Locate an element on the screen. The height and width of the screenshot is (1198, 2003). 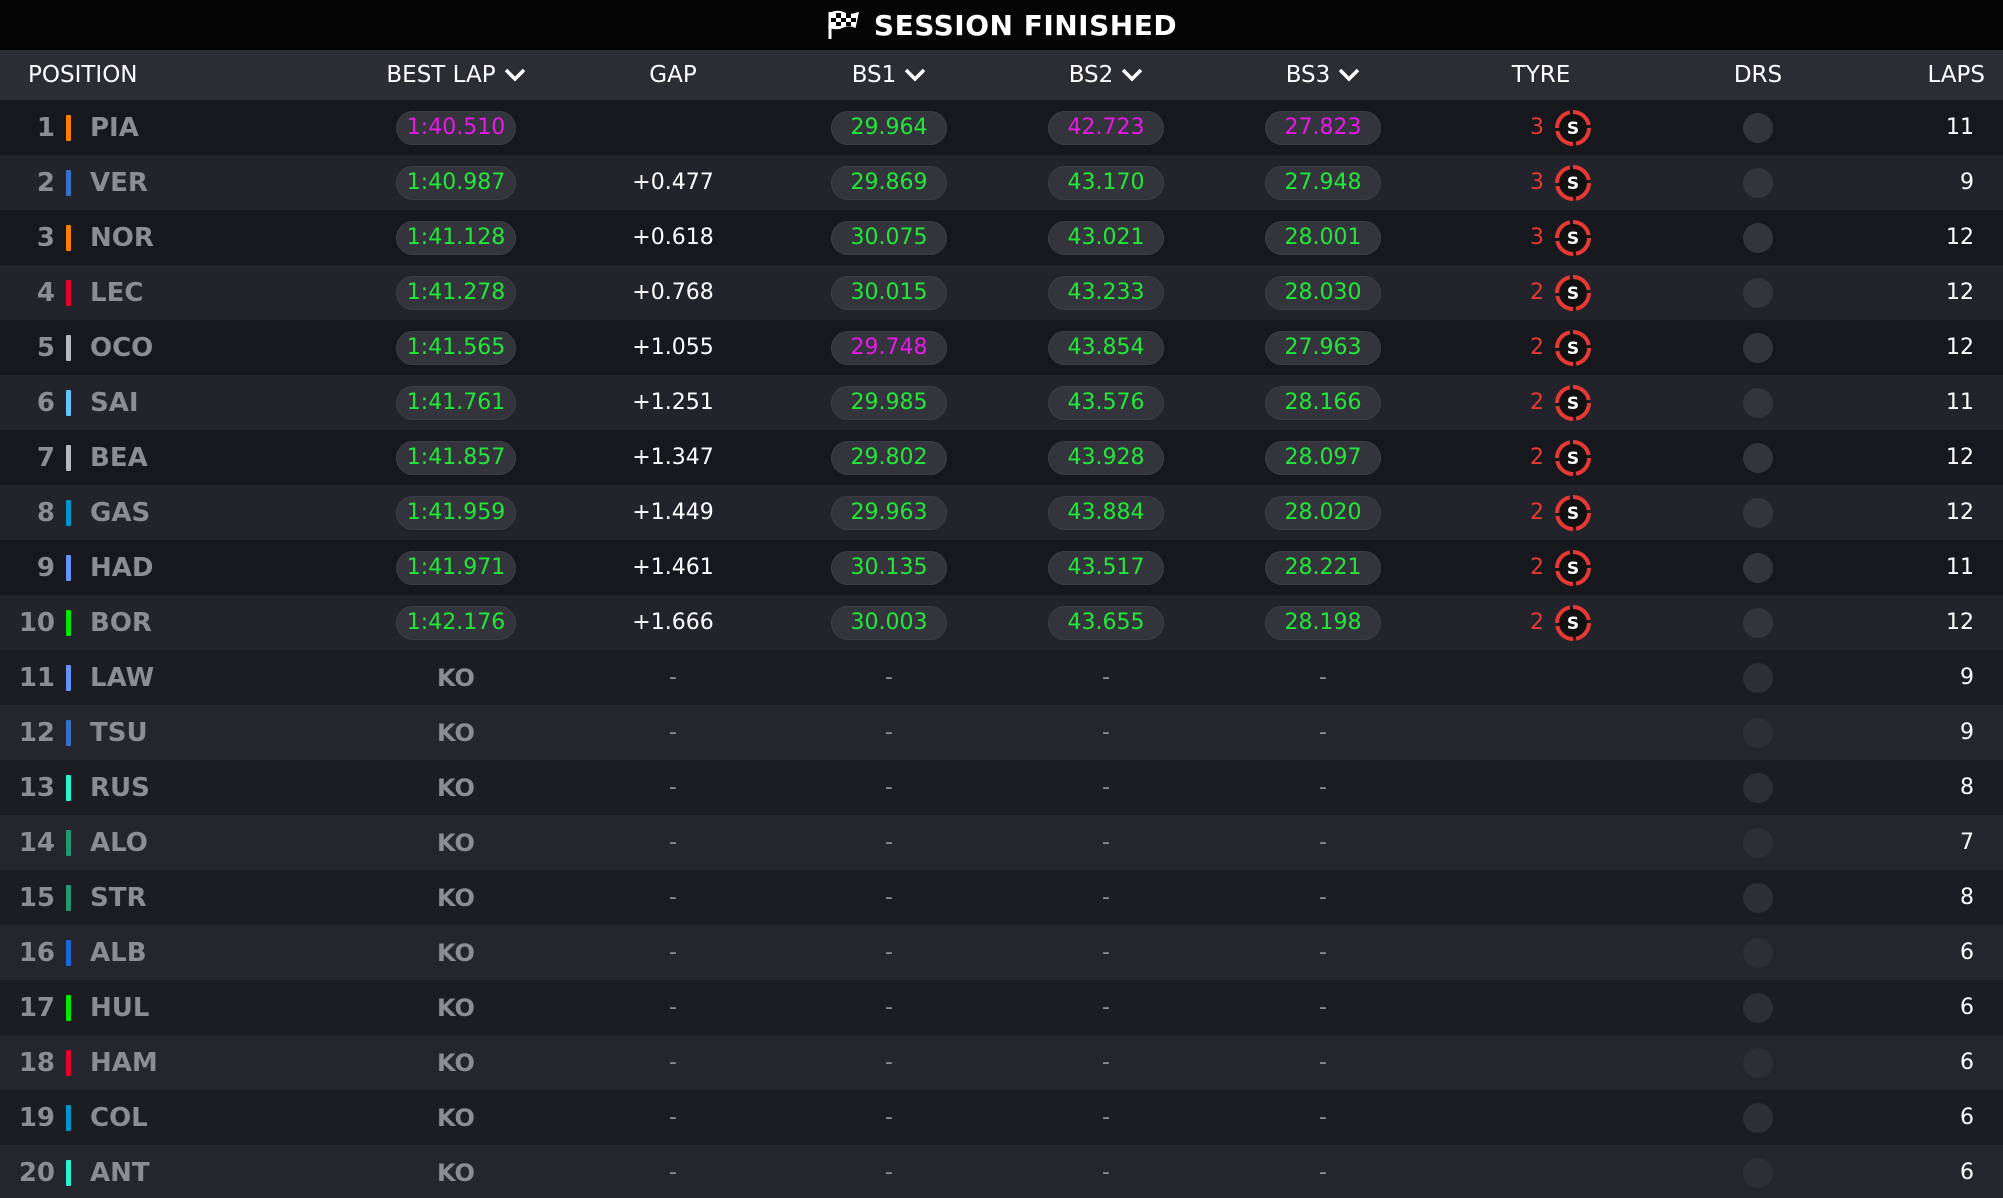
bs2-cell: 43.517 is located at coordinates (1106, 567).